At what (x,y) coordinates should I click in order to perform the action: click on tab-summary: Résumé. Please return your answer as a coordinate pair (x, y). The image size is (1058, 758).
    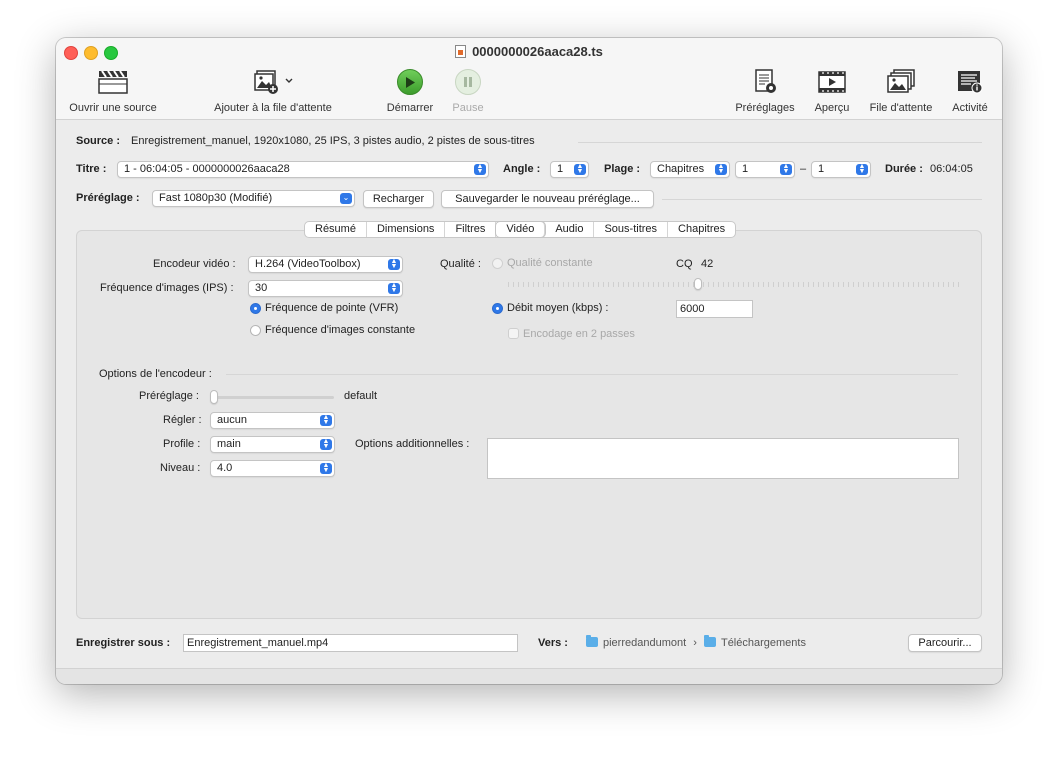
    Looking at the image, I should click on (336, 229).